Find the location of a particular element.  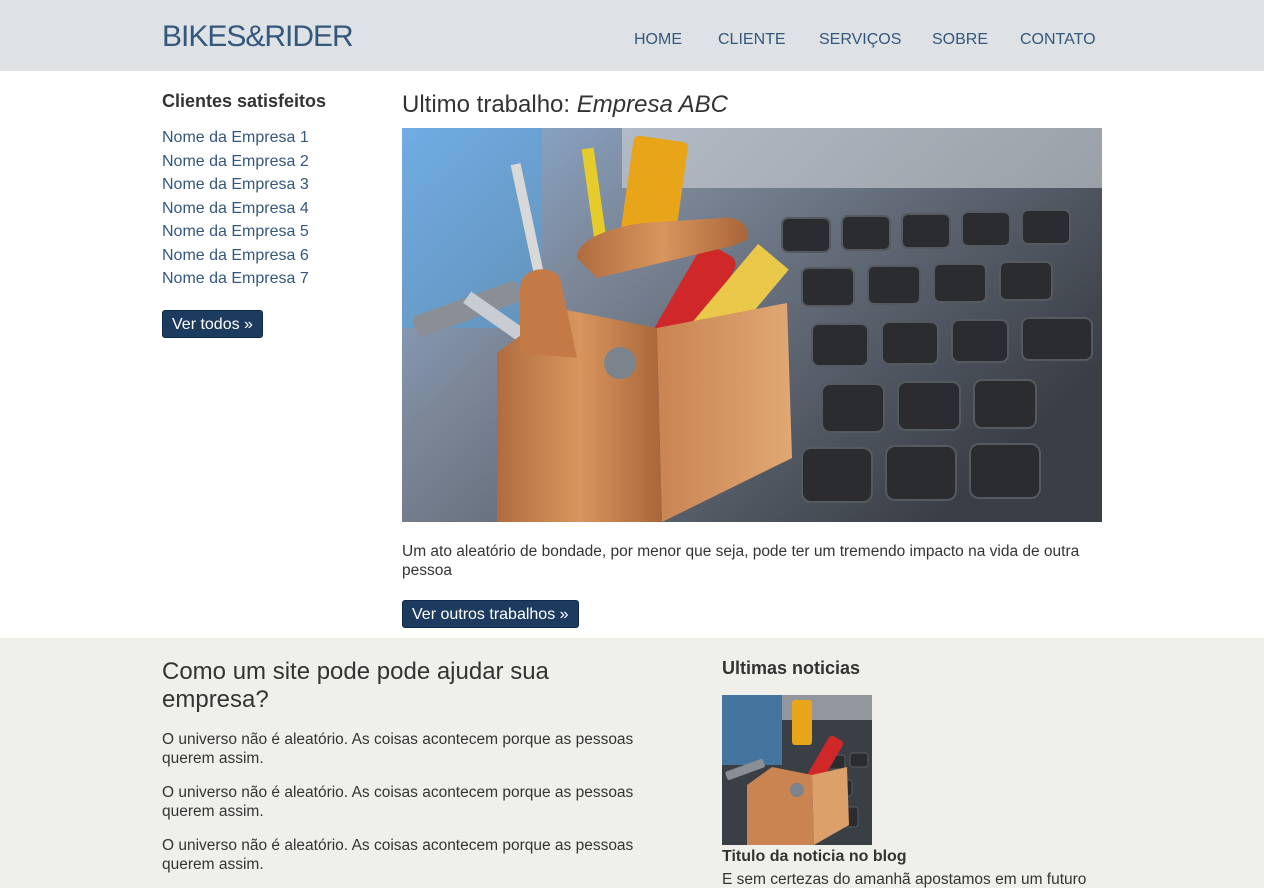

client-link: Nome da Empresa 3 is located at coordinates (235, 184).